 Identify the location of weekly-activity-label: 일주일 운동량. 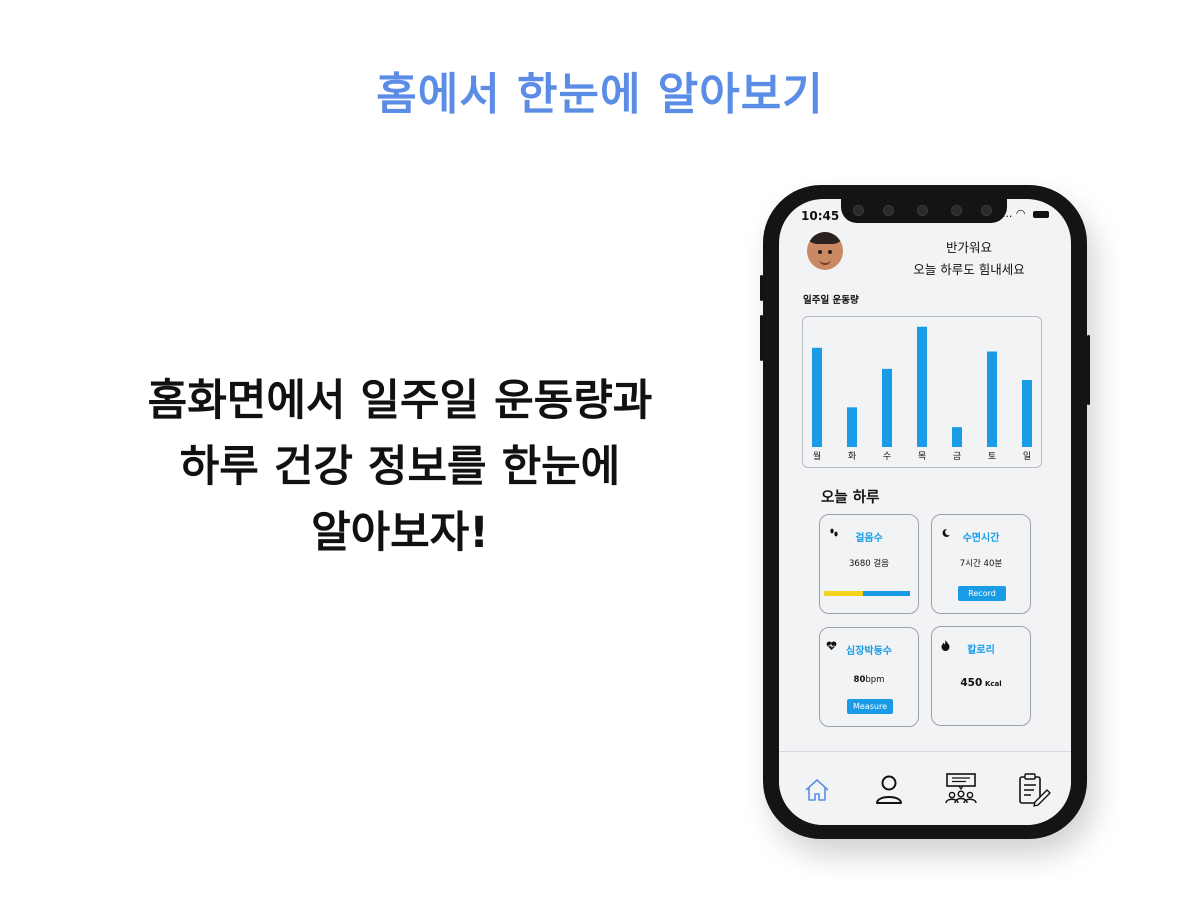
(831, 300).